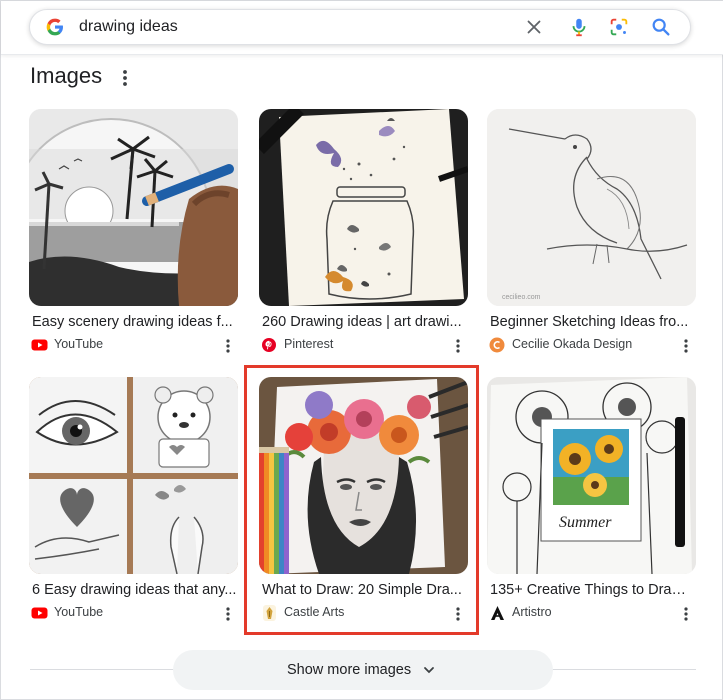  Describe the element at coordinates (269, 345) in the screenshot. I see `pinterest-icon` at that location.